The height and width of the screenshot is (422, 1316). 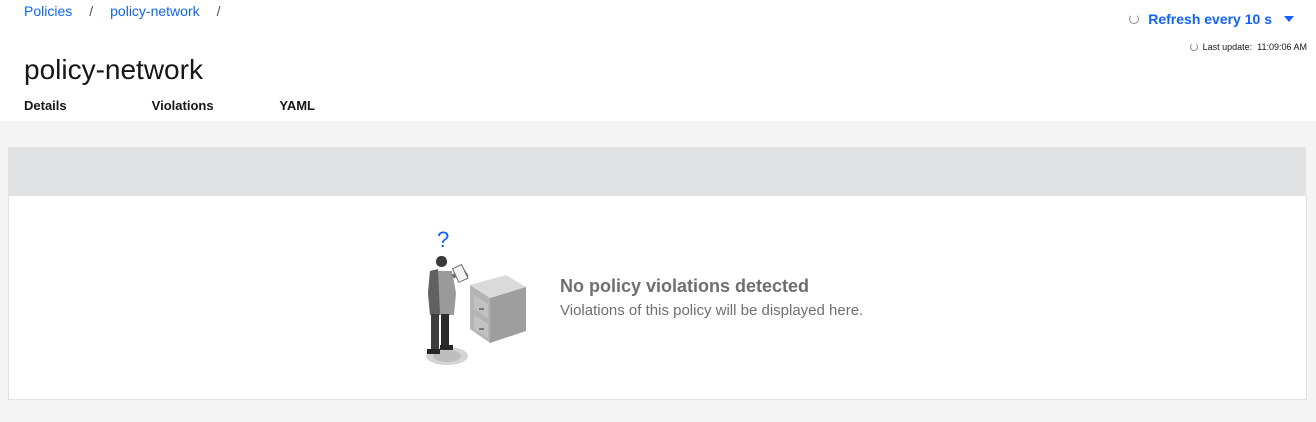 I want to click on violations-table-header, so click(x=657, y=171).